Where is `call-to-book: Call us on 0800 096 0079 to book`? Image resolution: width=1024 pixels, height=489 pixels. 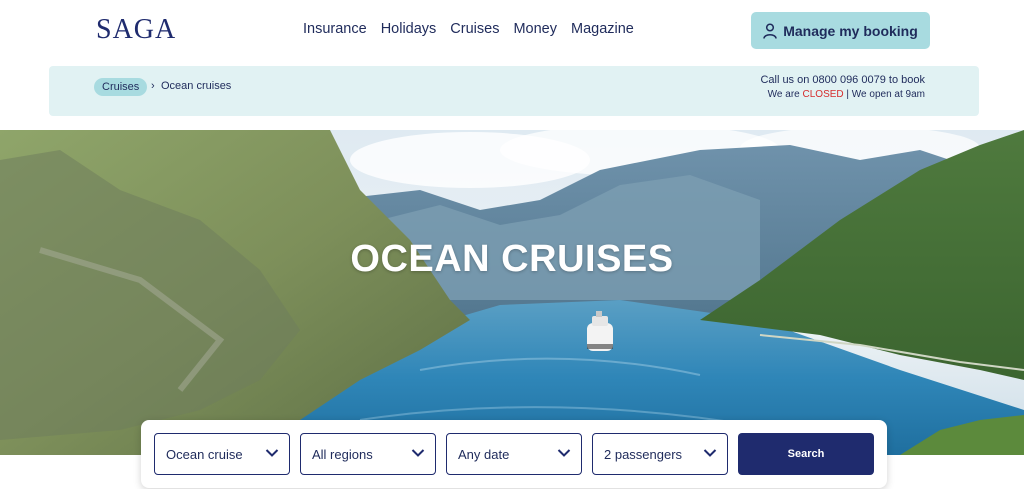
call-to-book: Call us on 0800 096 0079 to book is located at coordinates (842, 80).